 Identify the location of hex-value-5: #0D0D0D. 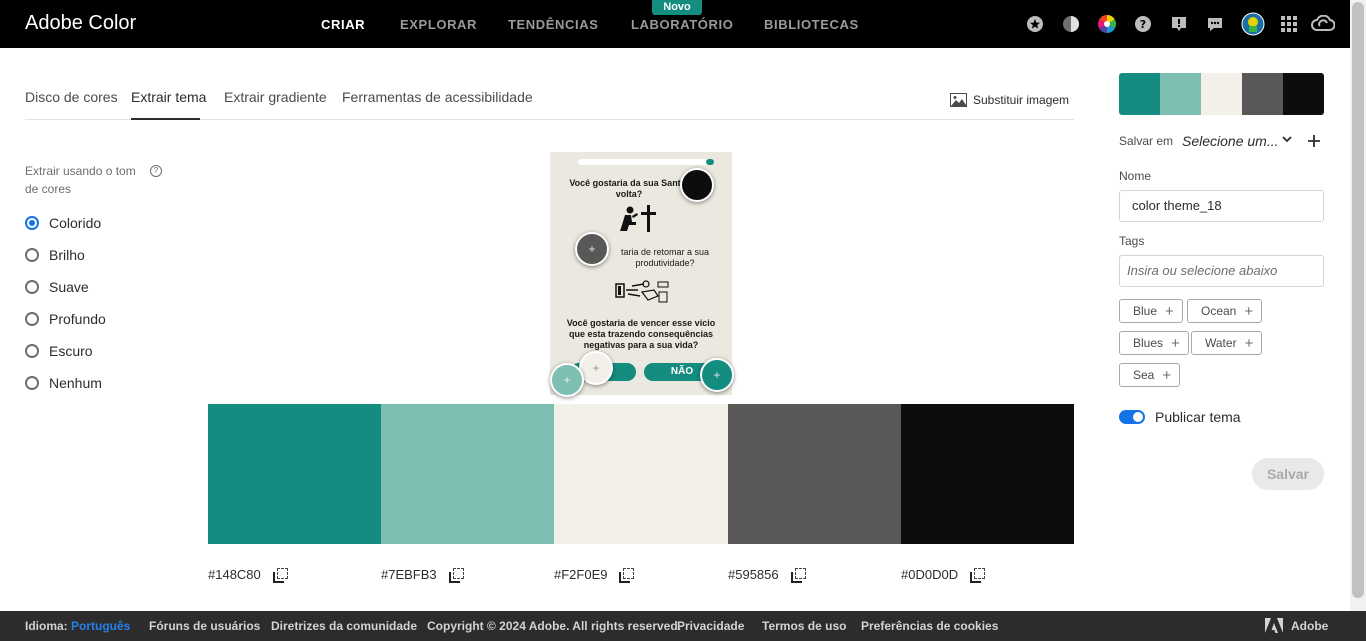
(943, 575).